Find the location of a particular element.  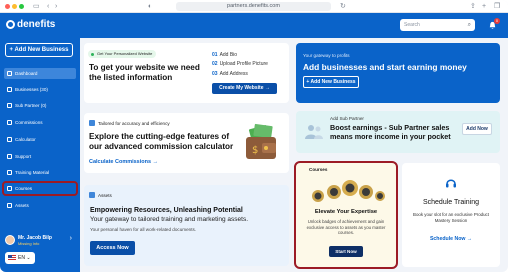

create-website-button: Create My Website → is located at coordinates (244, 88).